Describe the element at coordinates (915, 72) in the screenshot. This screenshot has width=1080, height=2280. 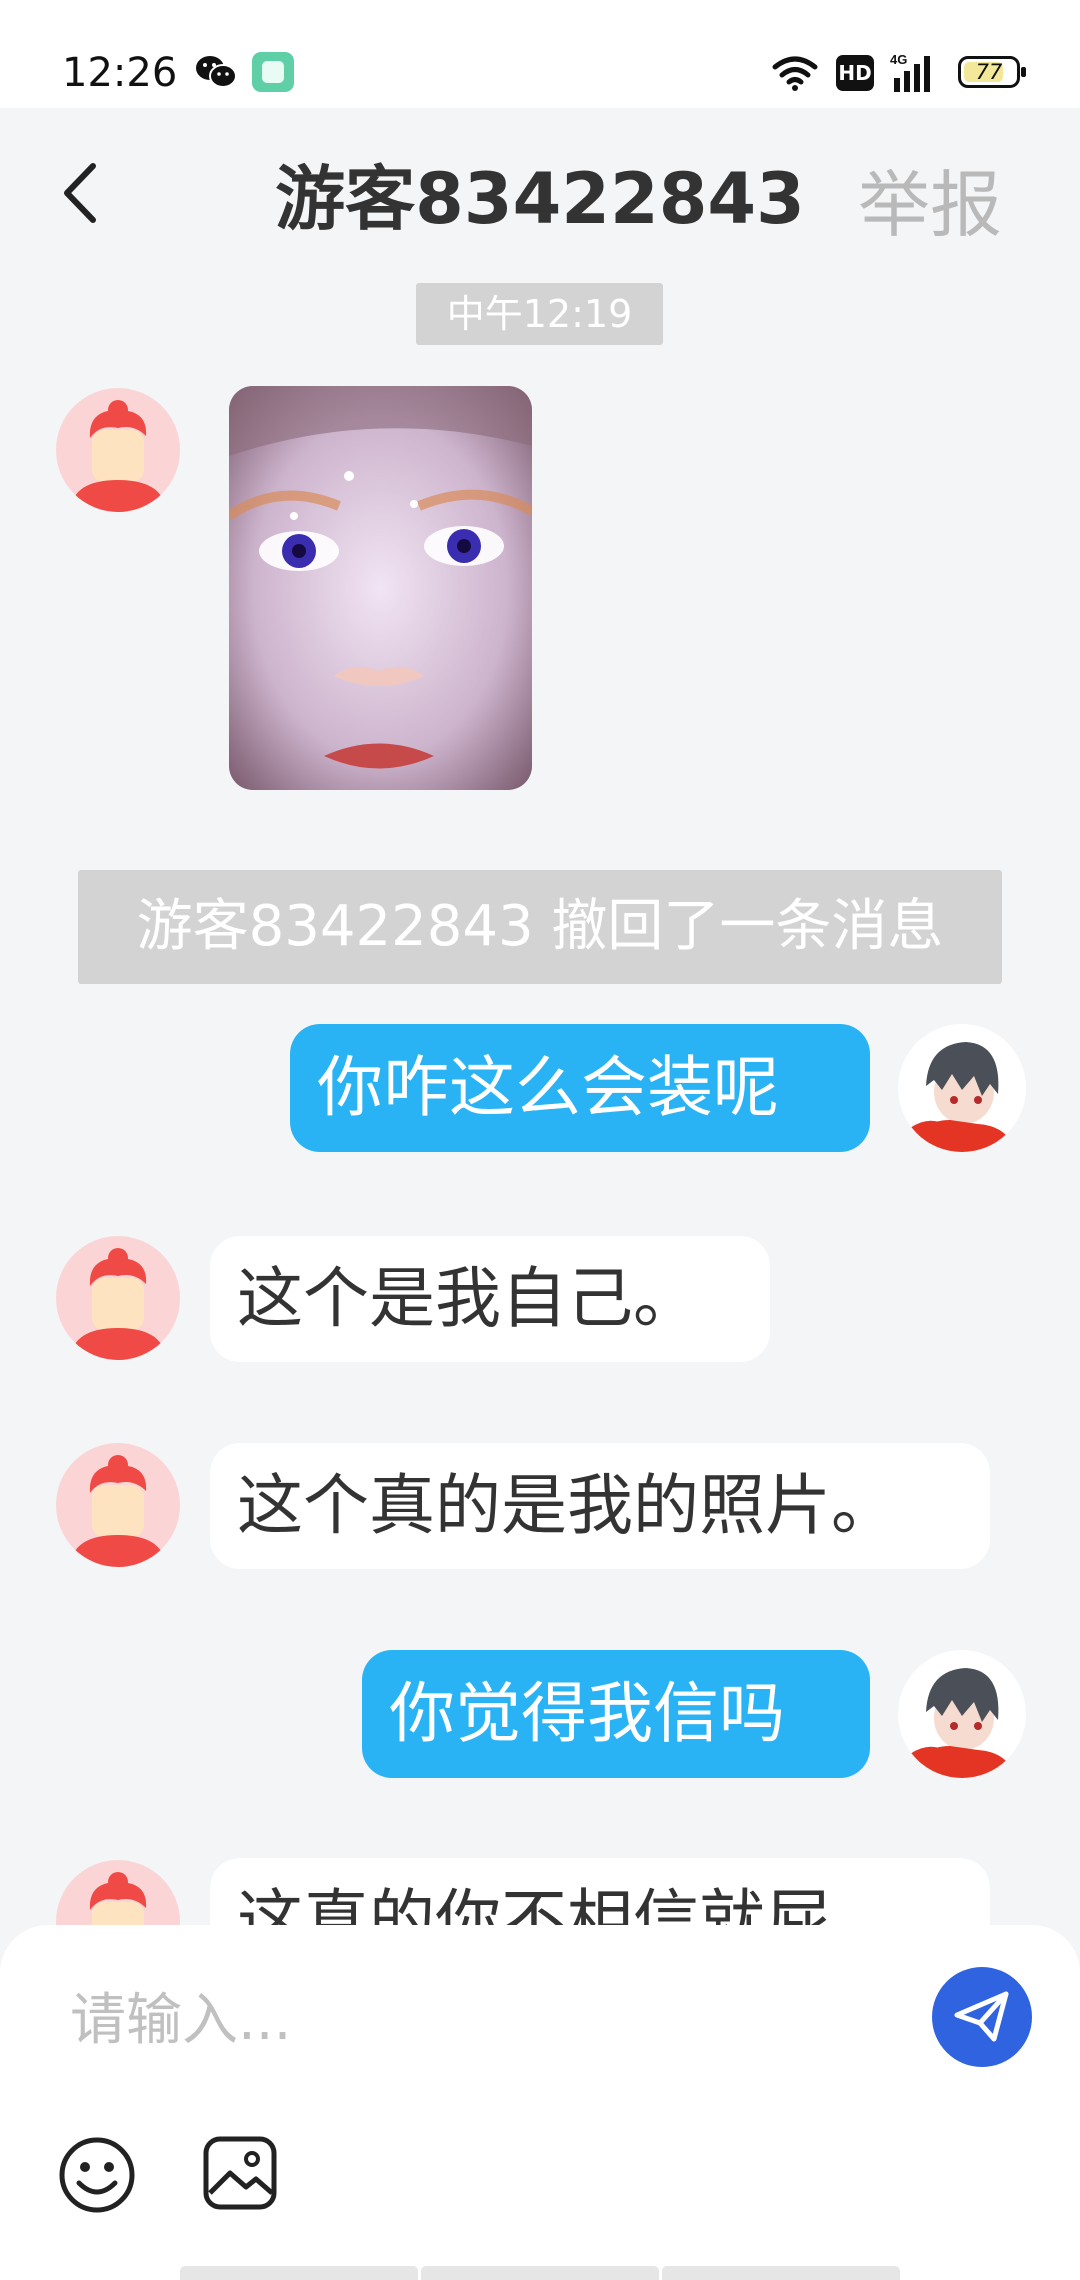
I see `signal-icon: 4G` at that location.